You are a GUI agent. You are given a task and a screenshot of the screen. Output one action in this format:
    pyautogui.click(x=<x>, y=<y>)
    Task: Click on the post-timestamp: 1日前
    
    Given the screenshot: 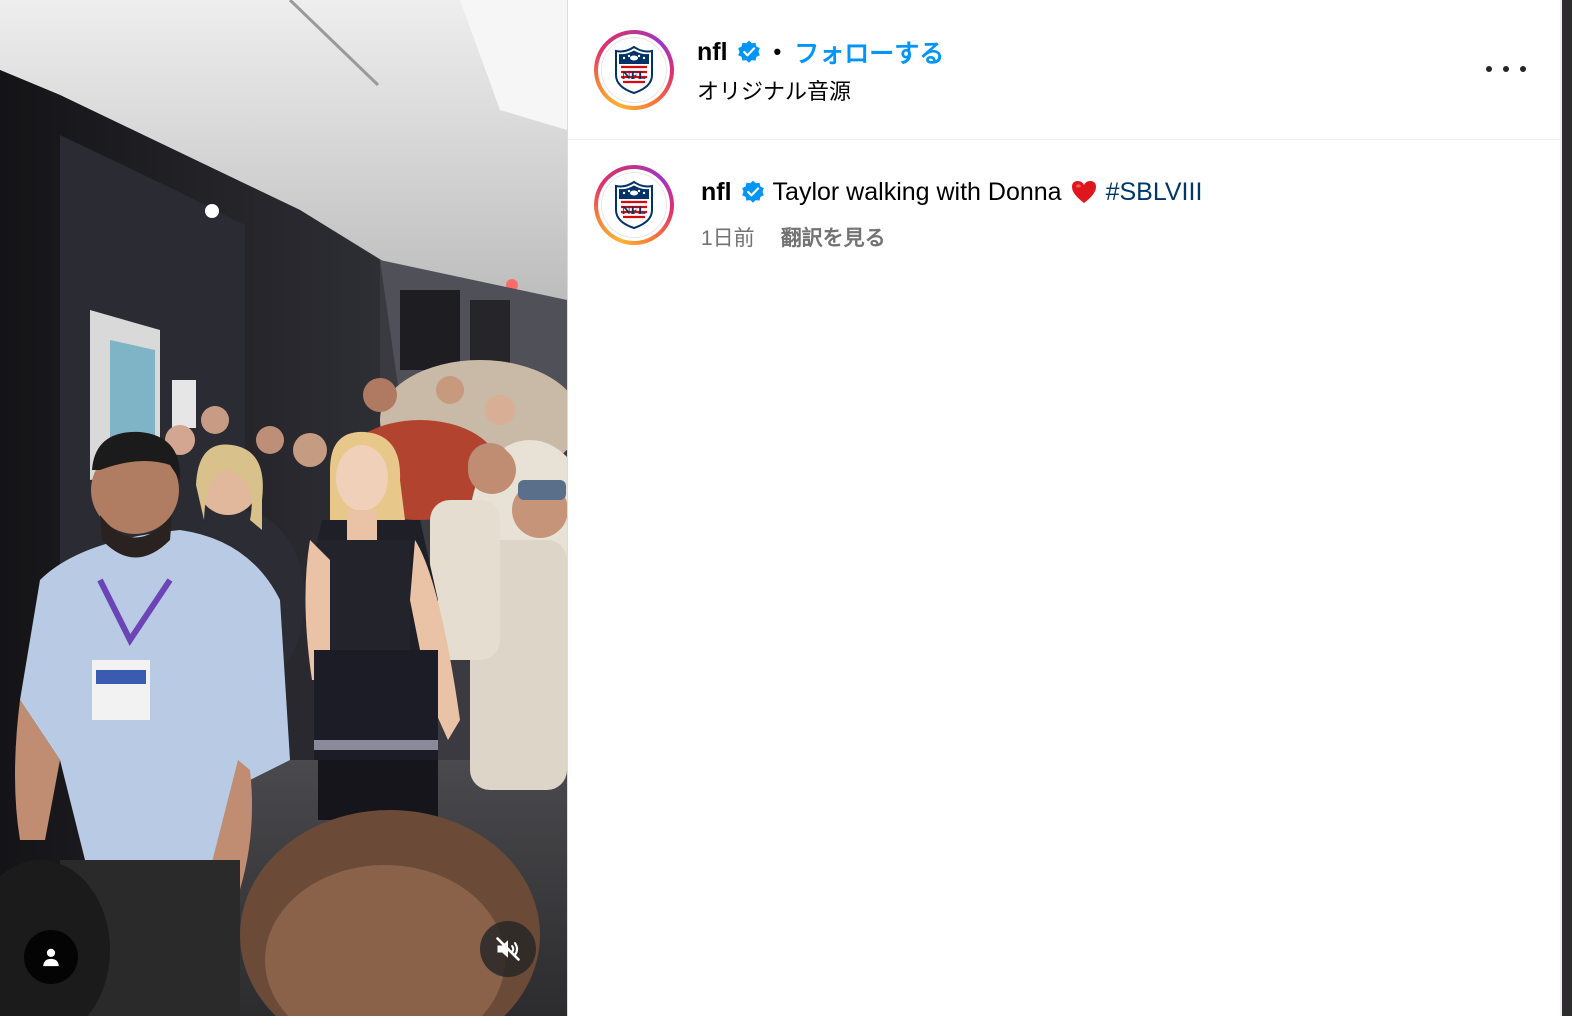 What is the action you would take?
    pyautogui.click(x=728, y=237)
    